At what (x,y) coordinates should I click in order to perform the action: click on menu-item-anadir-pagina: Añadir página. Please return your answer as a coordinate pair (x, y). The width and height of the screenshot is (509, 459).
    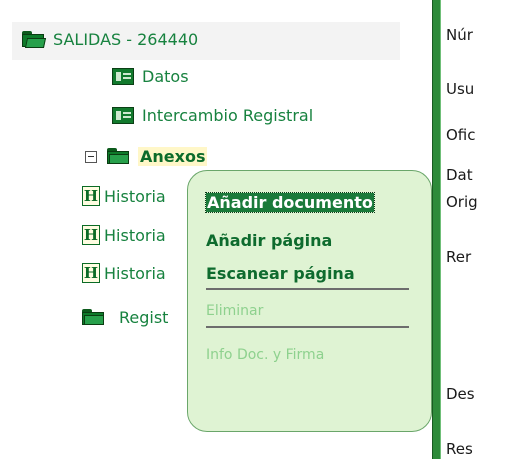
    Looking at the image, I should click on (269, 240).